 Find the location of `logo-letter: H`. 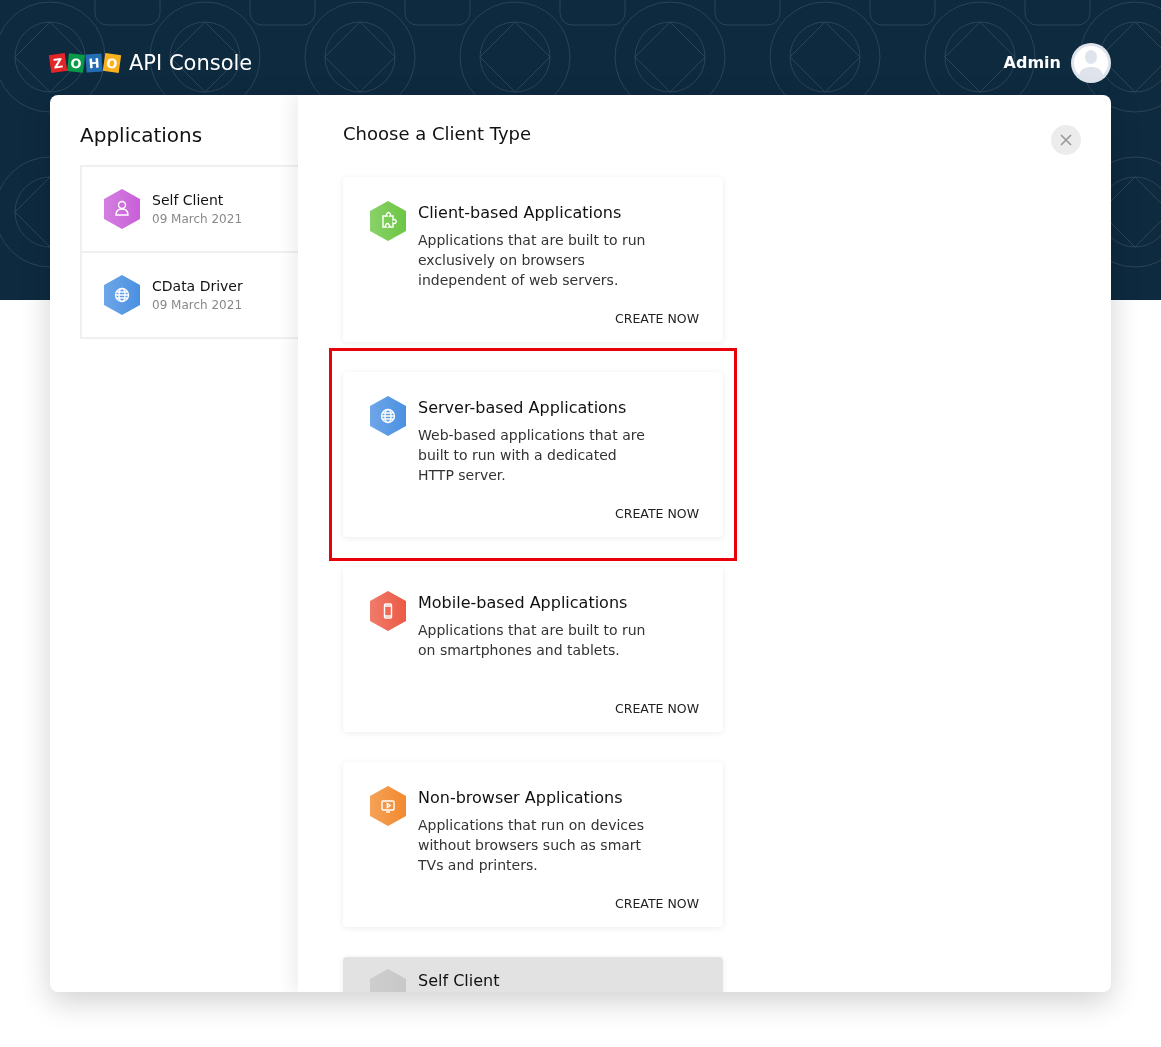

logo-letter: H is located at coordinates (94, 62).